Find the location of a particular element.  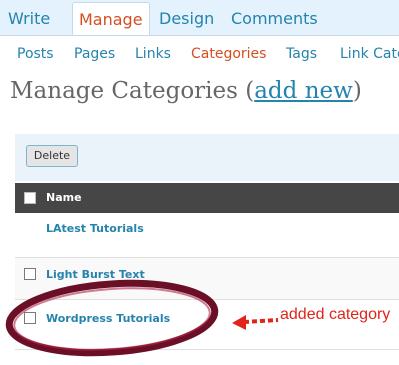

top-tab-comments: Comments is located at coordinates (274, 19).